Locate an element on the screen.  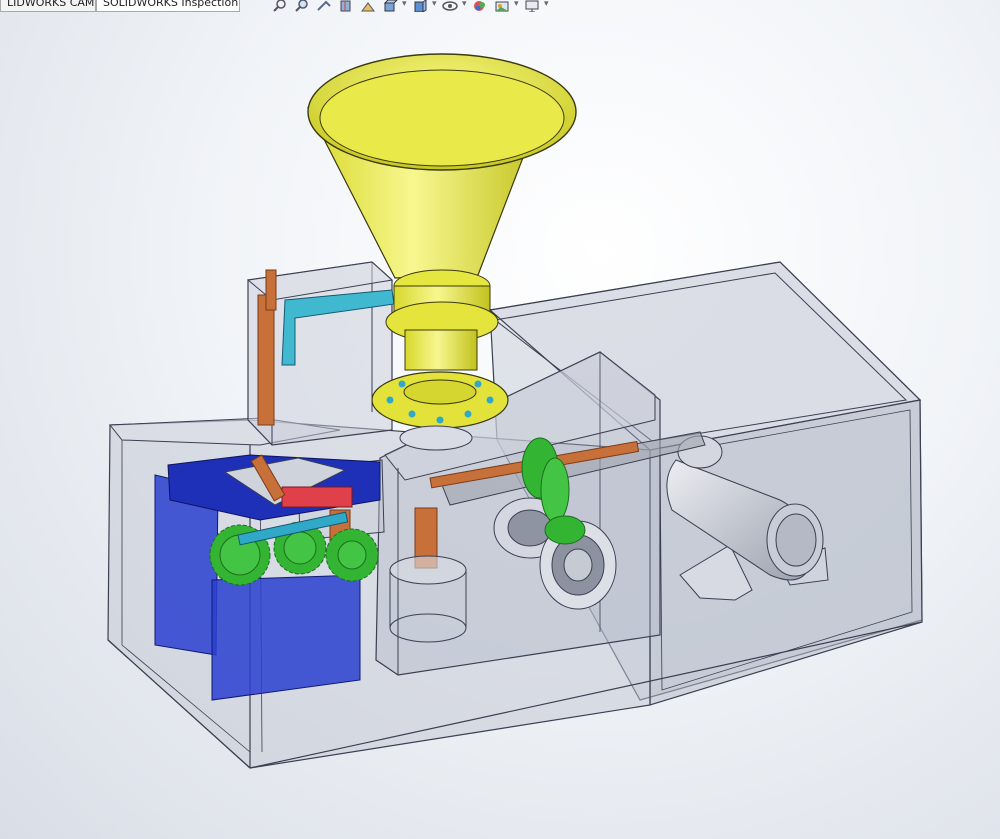
view-orientation-icon is located at coordinates (390, 6).